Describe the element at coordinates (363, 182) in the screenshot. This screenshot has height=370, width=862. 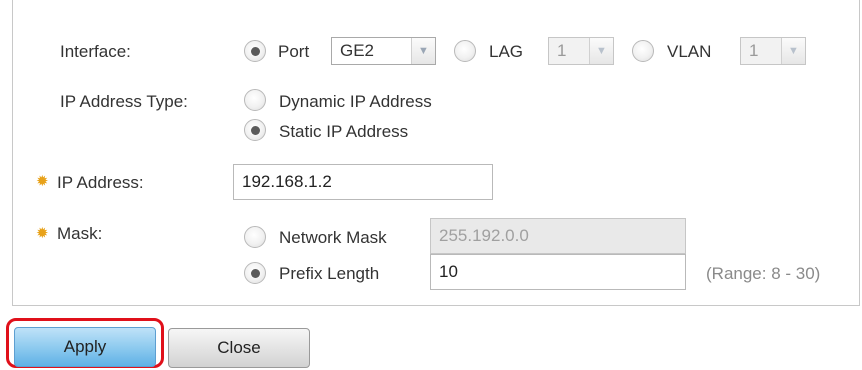
I see `ip-address-input: 192.168.1.2` at that location.